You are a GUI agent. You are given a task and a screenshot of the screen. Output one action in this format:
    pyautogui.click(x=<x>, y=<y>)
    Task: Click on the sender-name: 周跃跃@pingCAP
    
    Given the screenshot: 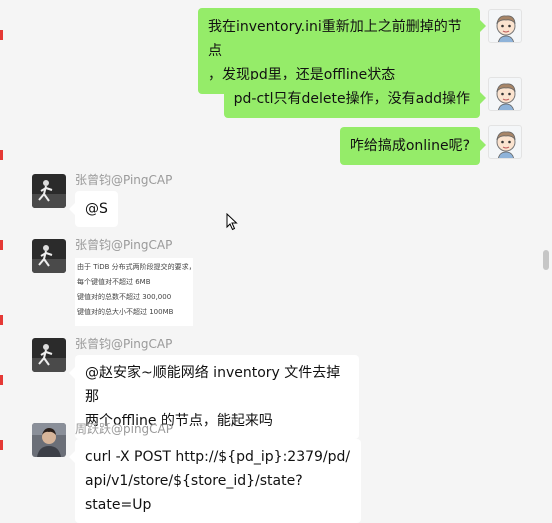 What is the action you would take?
    pyautogui.click(x=124, y=429)
    